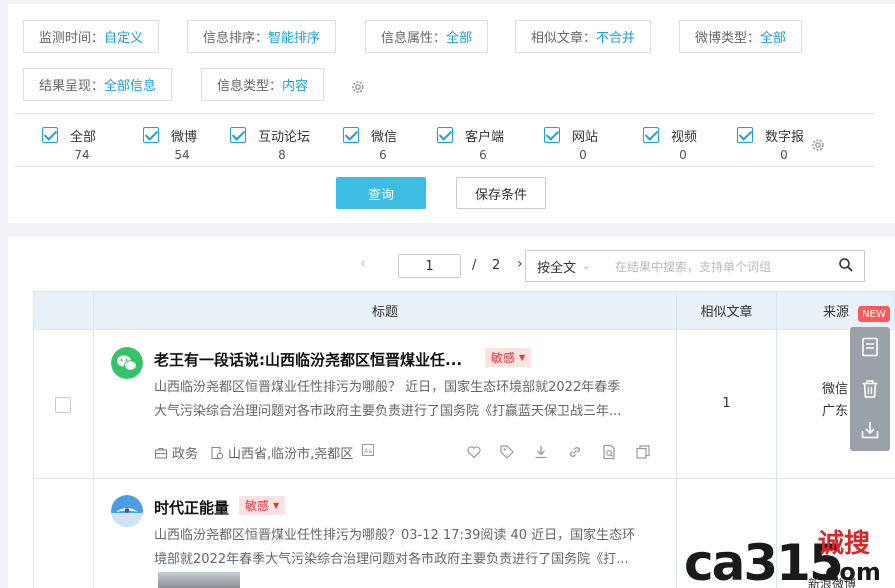 This screenshot has width=895, height=588. Describe the element at coordinates (874, 314) in the screenshot. I see `new-badge: NEW` at that location.